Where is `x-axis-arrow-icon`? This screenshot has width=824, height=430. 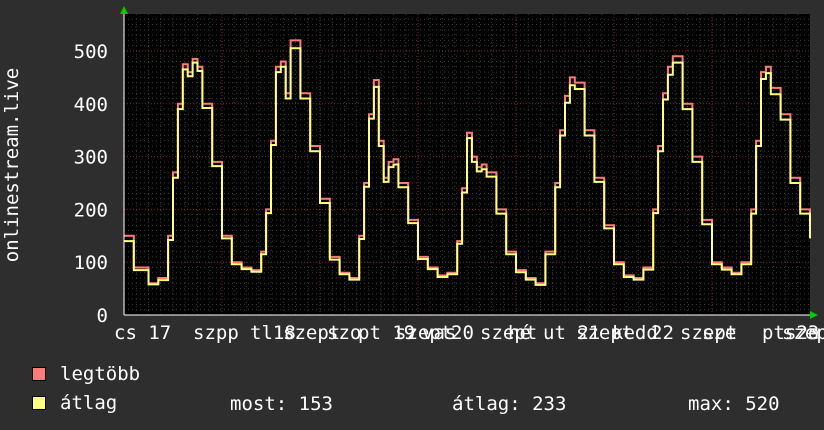
x-axis-arrow-icon is located at coordinates (814, 315).